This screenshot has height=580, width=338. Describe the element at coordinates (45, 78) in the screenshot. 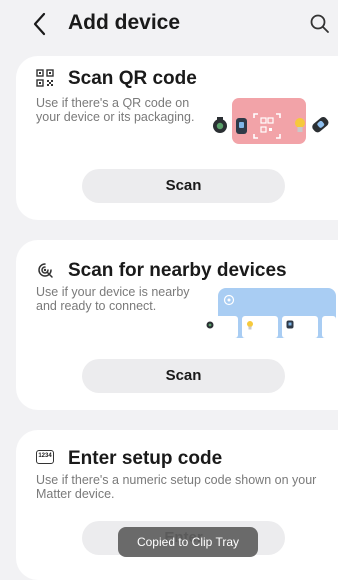

I see `qr-code-icon` at that location.